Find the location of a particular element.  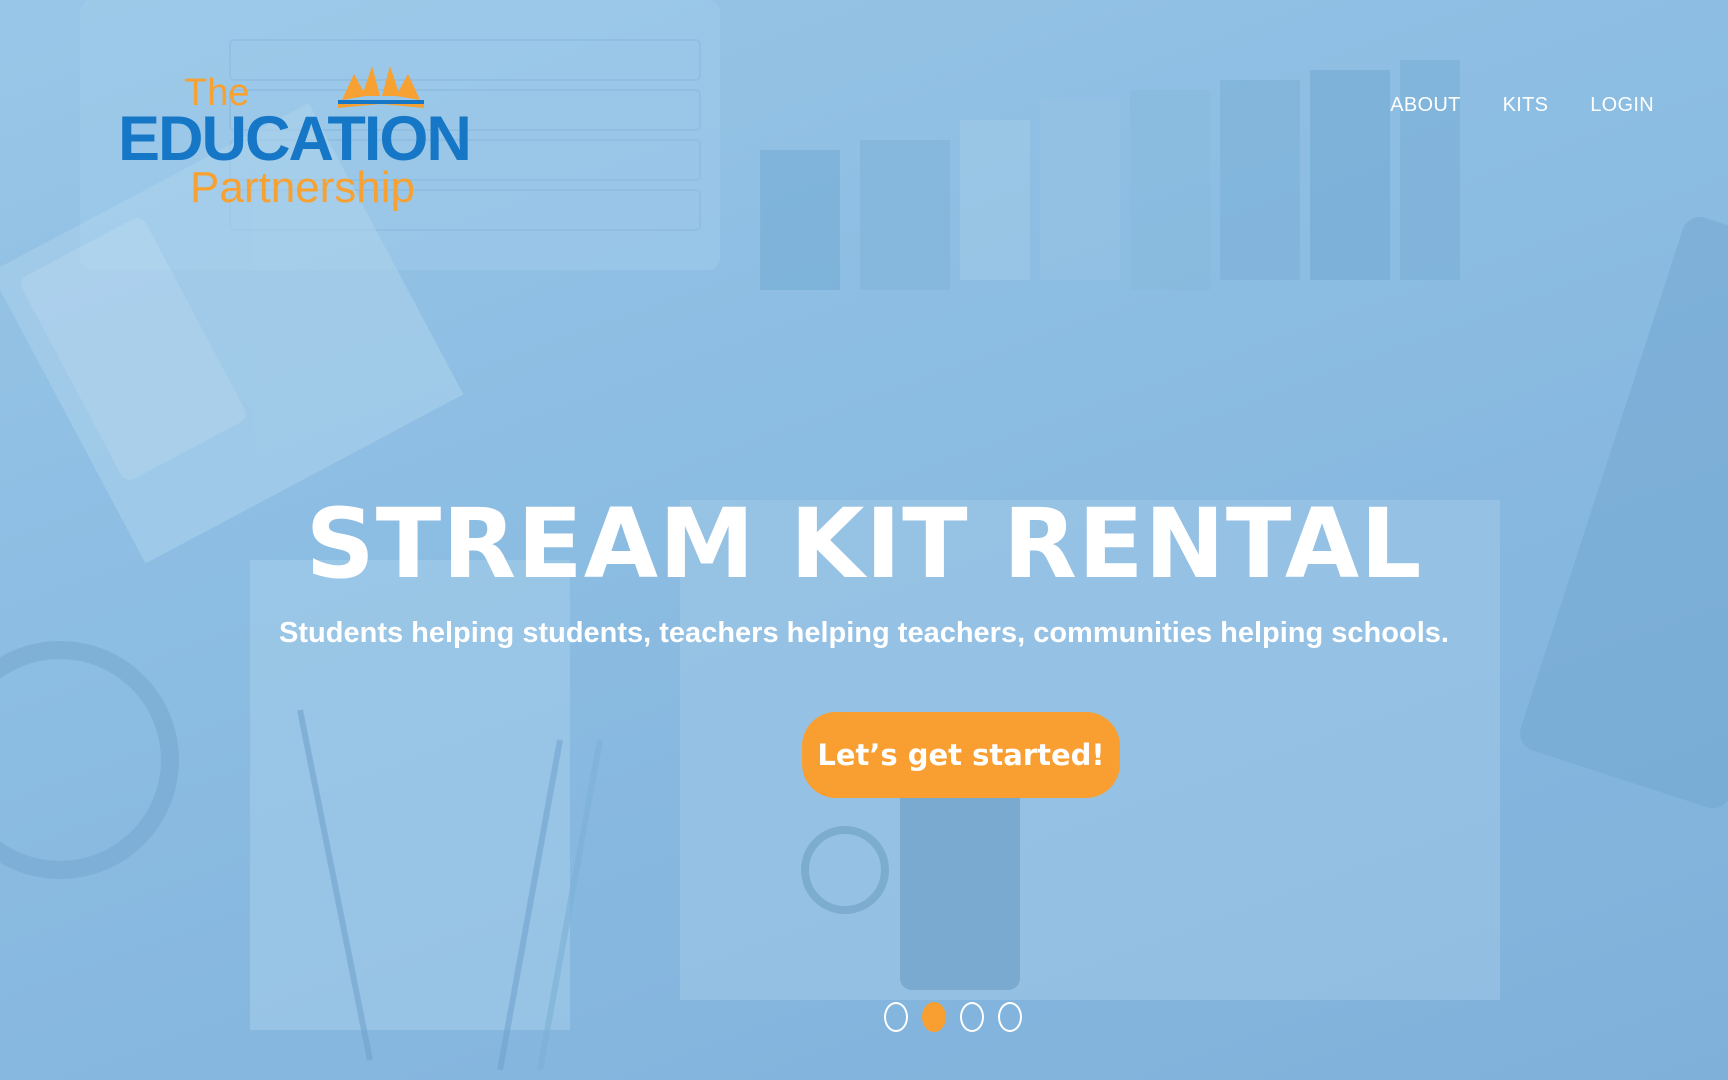

nav-kits: KITS is located at coordinates (1526, 105).